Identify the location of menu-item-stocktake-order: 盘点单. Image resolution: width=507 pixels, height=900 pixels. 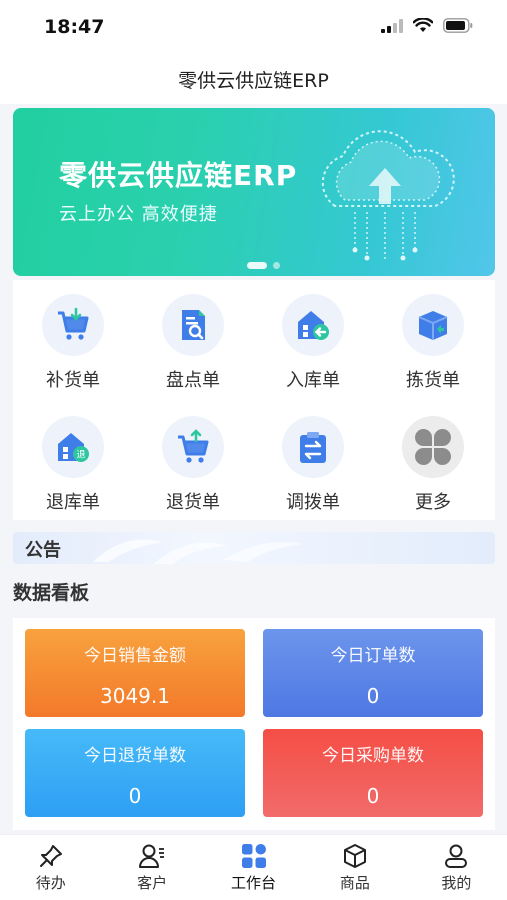
(193, 341).